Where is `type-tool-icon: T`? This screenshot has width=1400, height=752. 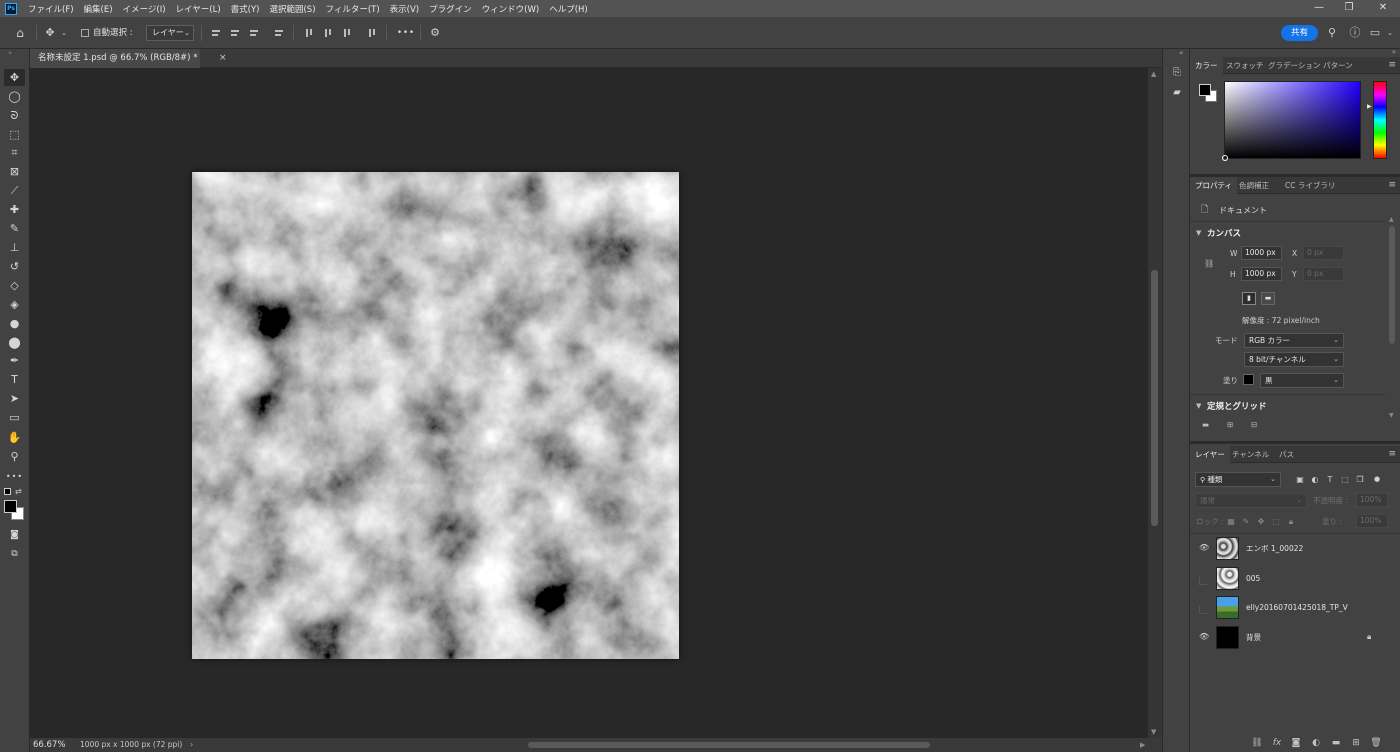
type-tool-icon: T is located at coordinates (14, 379).